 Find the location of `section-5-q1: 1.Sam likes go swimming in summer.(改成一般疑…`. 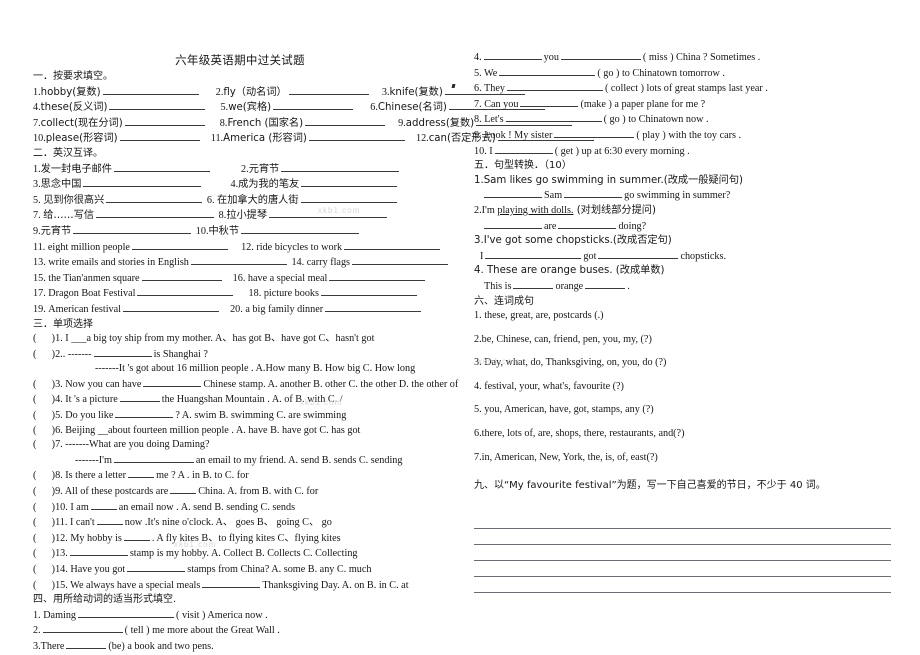

section-5-q1: 1.Sam likes go swimming in summer.(改成一般疑… is located at coordinates (694, 181).